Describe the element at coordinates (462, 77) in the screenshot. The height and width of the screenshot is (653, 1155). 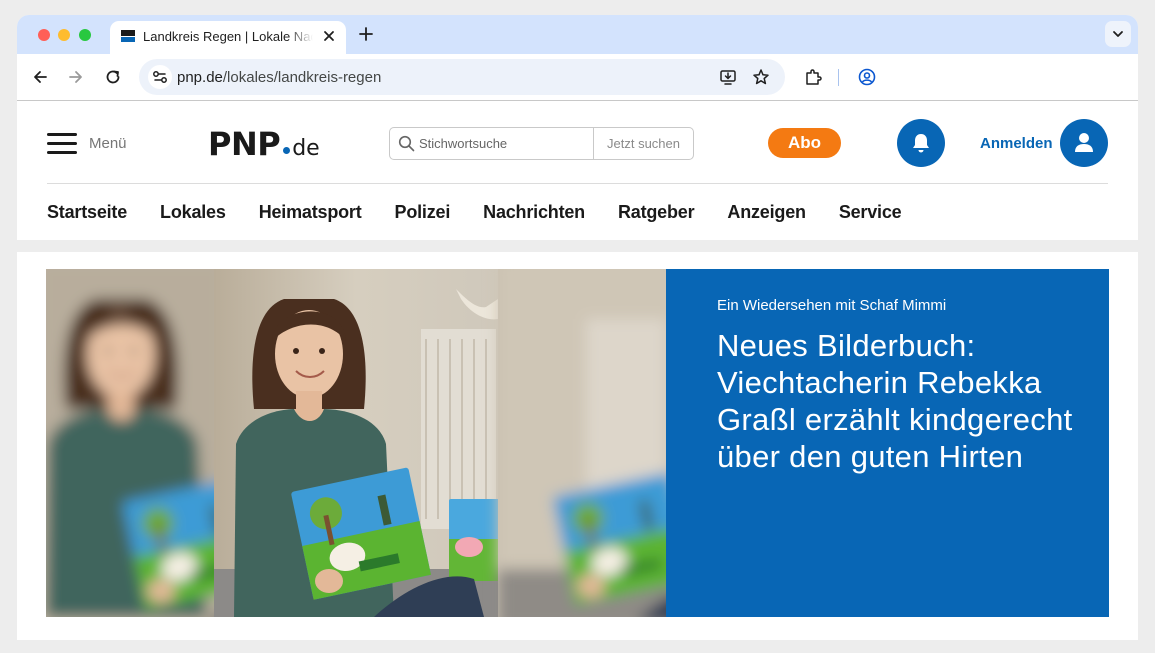
I see `address-bar: pnp.de/lokales/landkreis-regen` at that location.